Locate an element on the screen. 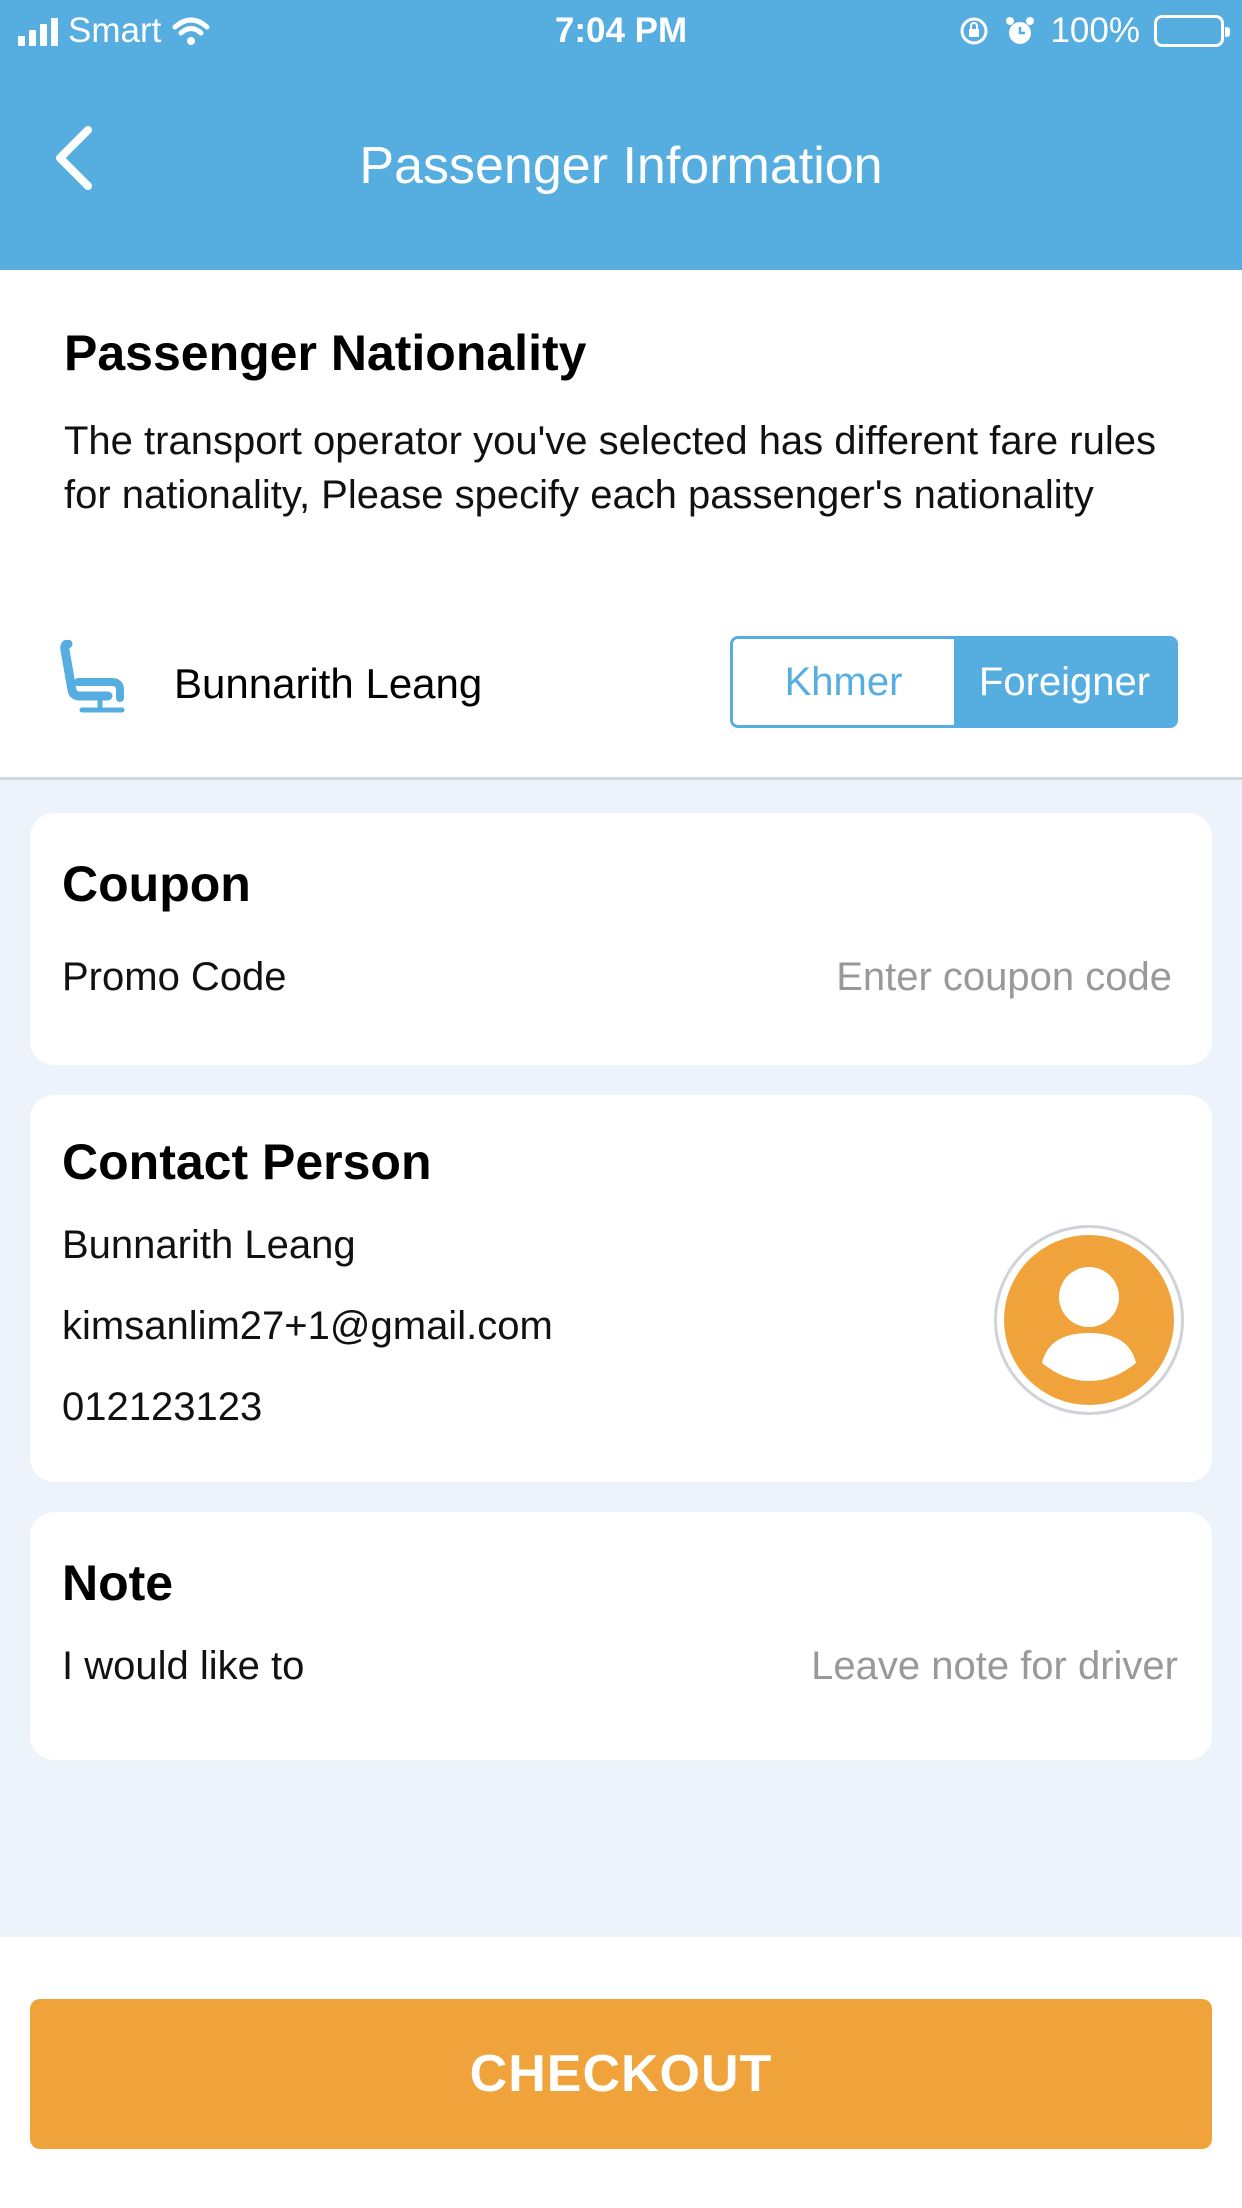 The width and height of the screenshot is (1242, 2208). status-right: 100% is located at coordinates (1094, 31).